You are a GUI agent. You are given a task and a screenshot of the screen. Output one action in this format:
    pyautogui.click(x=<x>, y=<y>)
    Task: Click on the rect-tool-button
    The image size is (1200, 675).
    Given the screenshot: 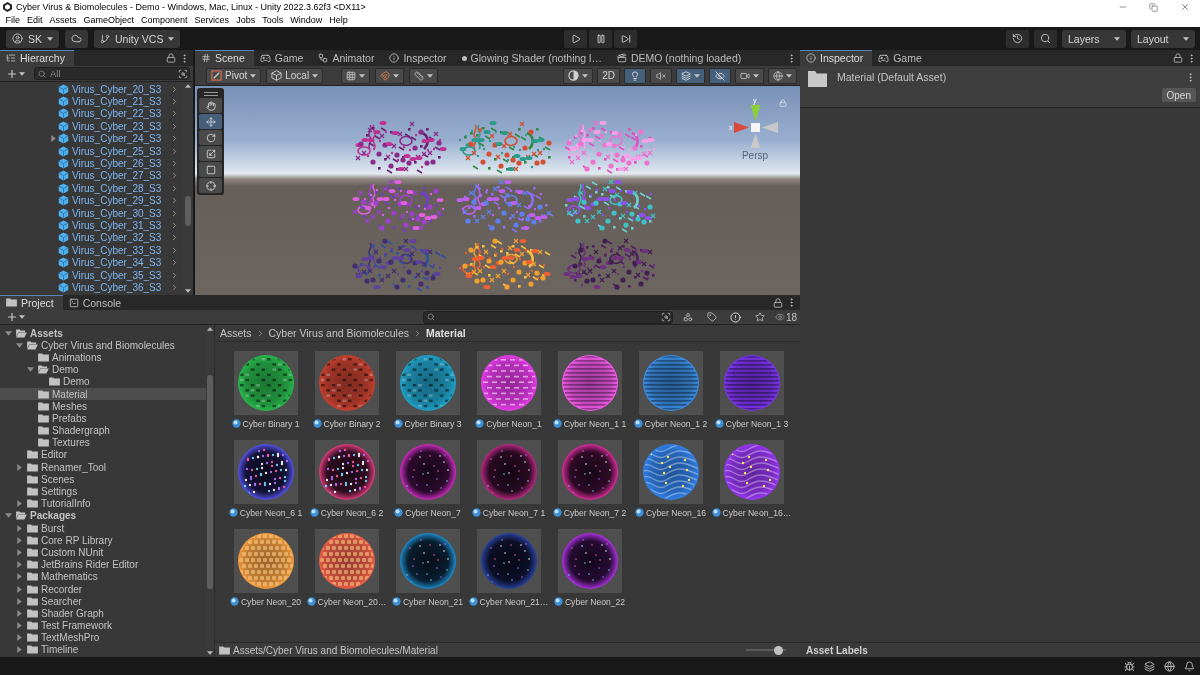 What is the action you would take?
    pyautogui.click(x=210, y=169)
    